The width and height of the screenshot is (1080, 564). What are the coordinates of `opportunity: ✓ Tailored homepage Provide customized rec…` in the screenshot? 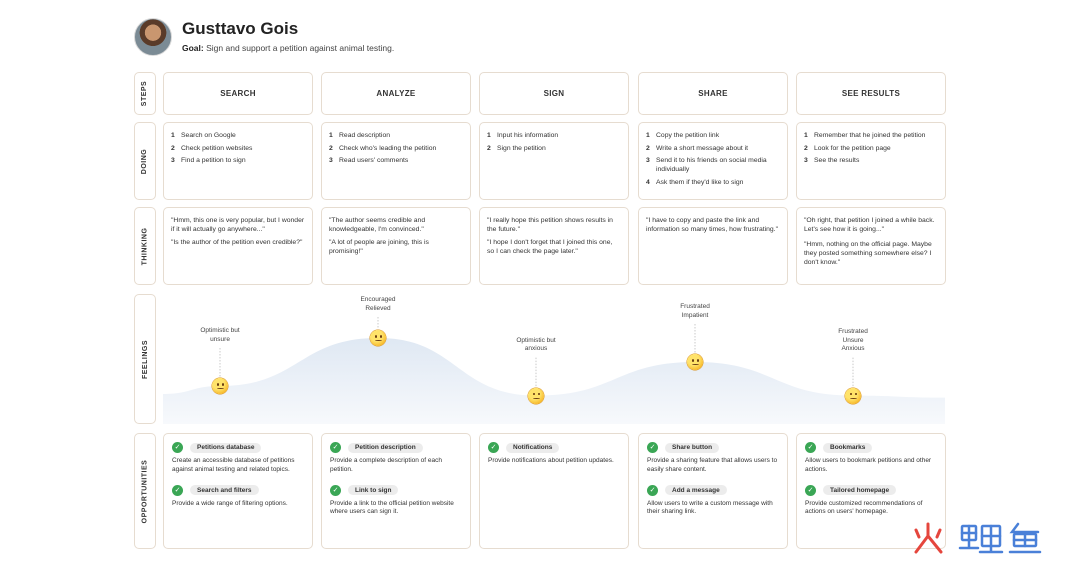 It's located at (872, 501).